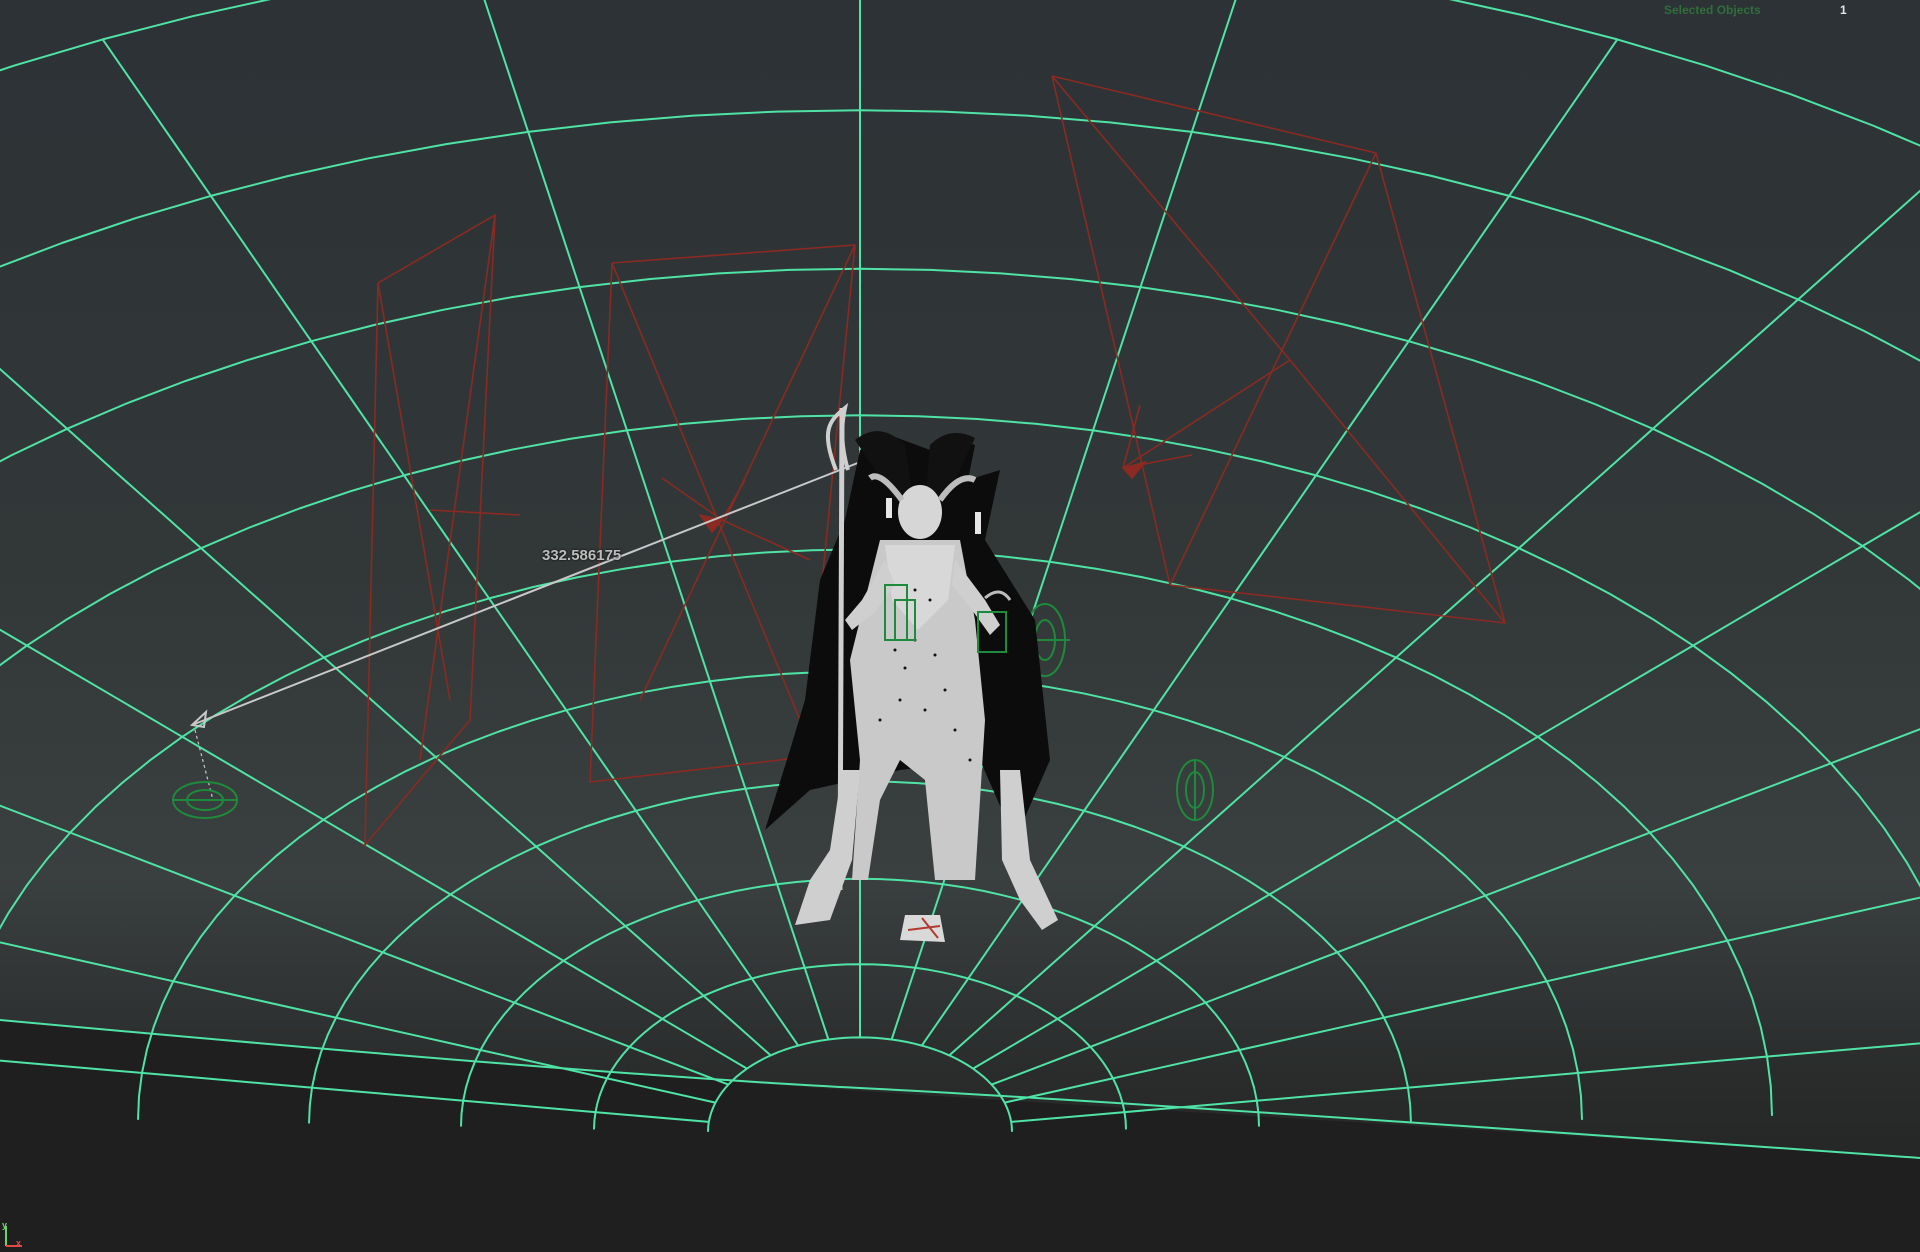 The width and height of the screenshot is (1920, 1252). Describe the element at coordinates (889, 508) in the screenshot. I see `character-ornament-left` at that location.